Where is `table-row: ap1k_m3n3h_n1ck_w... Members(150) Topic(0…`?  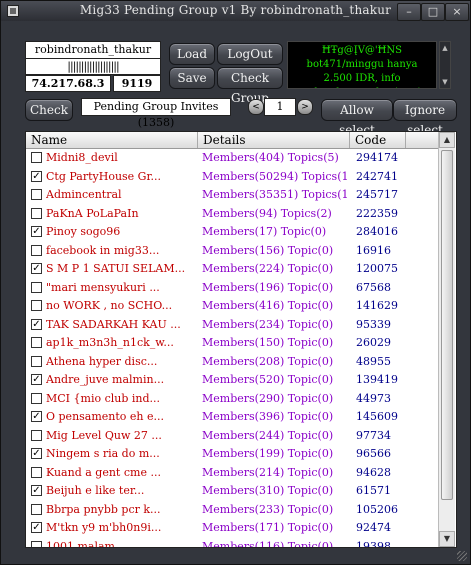 table-row: ap1k_m3n3h_n1ck_w... Members(150) Topic(0… is located at coordinates (232, 343).